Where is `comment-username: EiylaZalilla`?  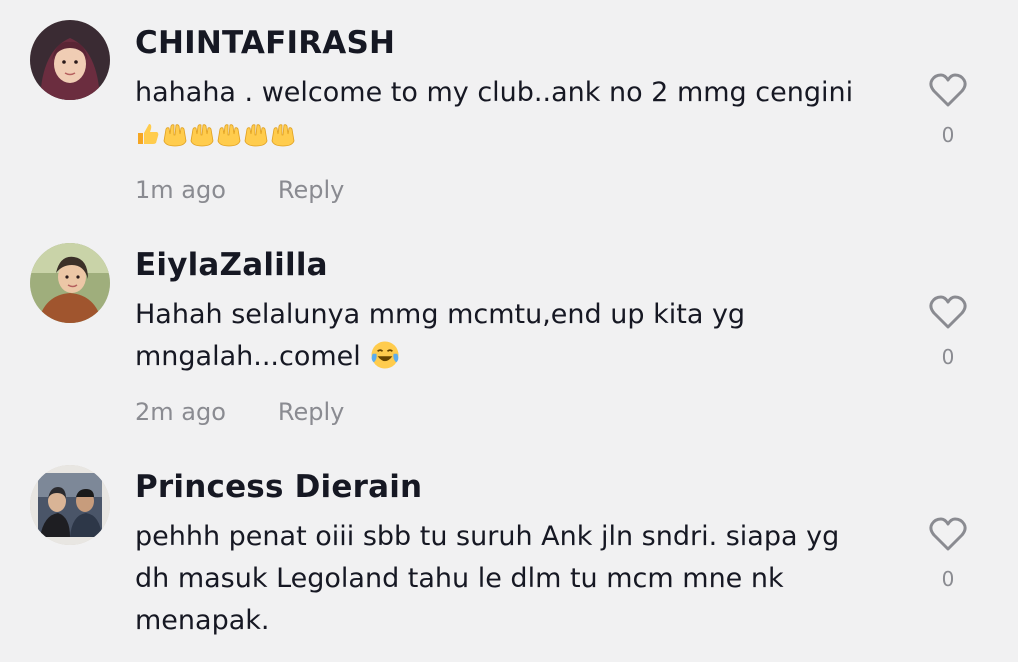 comment-username: EiylaZalilla is located at coordinates (231, 265).